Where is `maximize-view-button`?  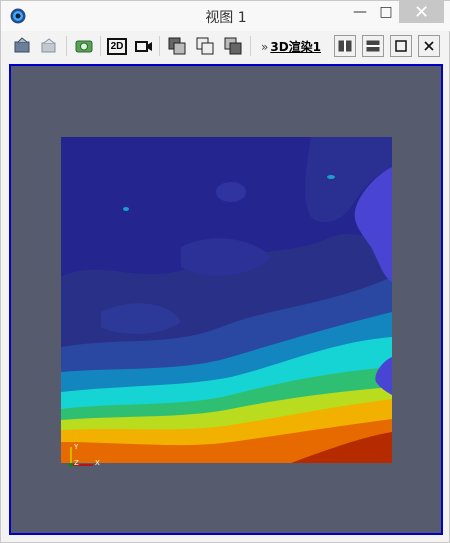
maximize-view-button is located at coordinates (401, 46).